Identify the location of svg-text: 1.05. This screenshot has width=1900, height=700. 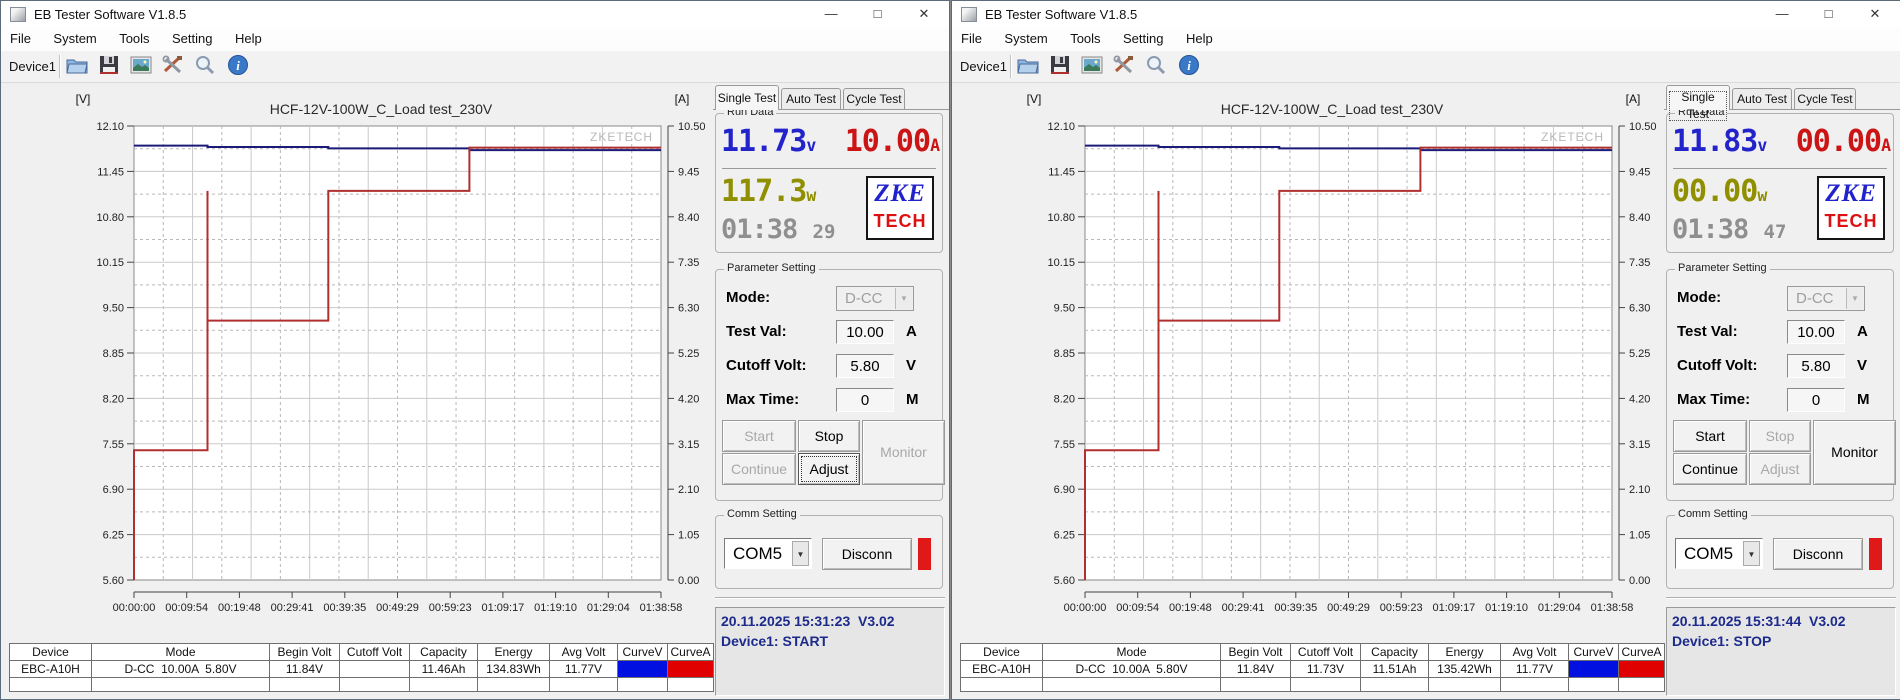
(688, 536).